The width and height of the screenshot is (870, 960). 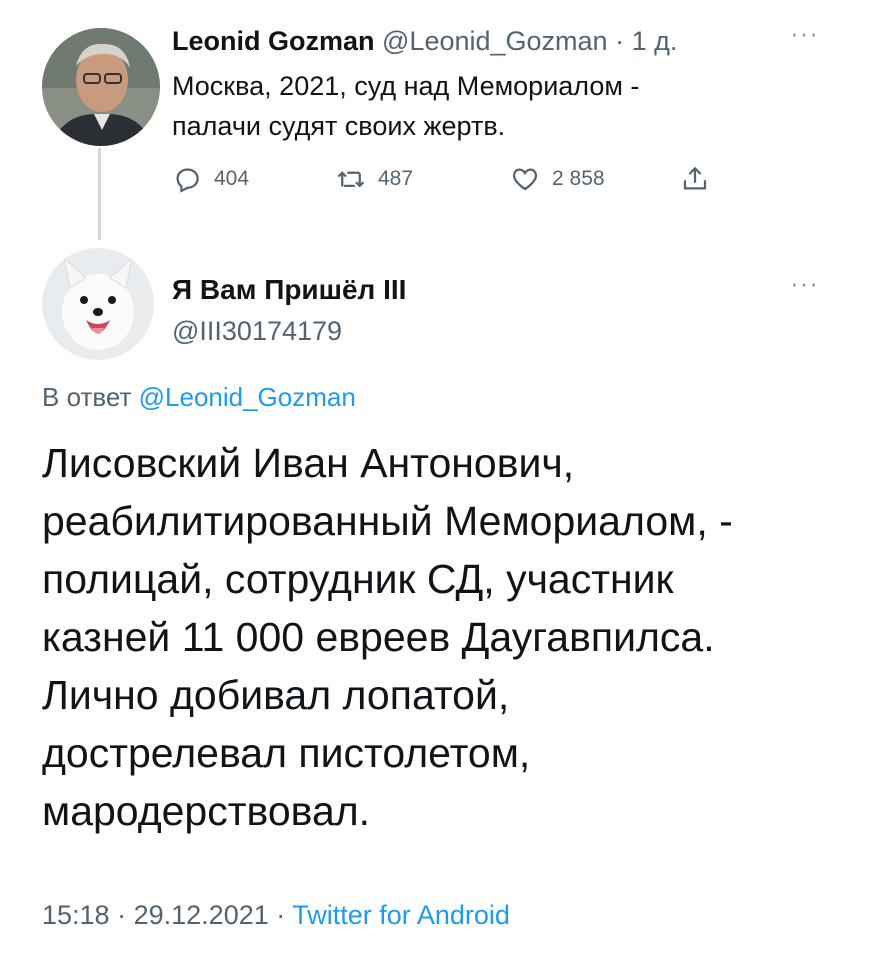 I want to click on tweet-text-line: реабилитированный Мемориалом, -, so click(x=387, y=521).